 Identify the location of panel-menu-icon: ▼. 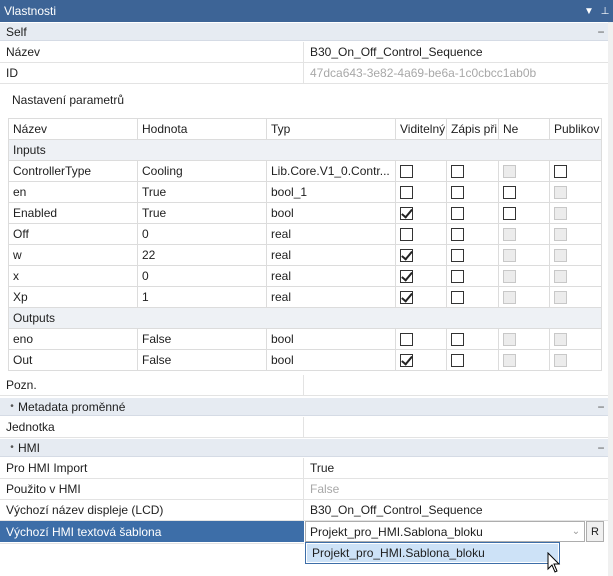
(589, 11).